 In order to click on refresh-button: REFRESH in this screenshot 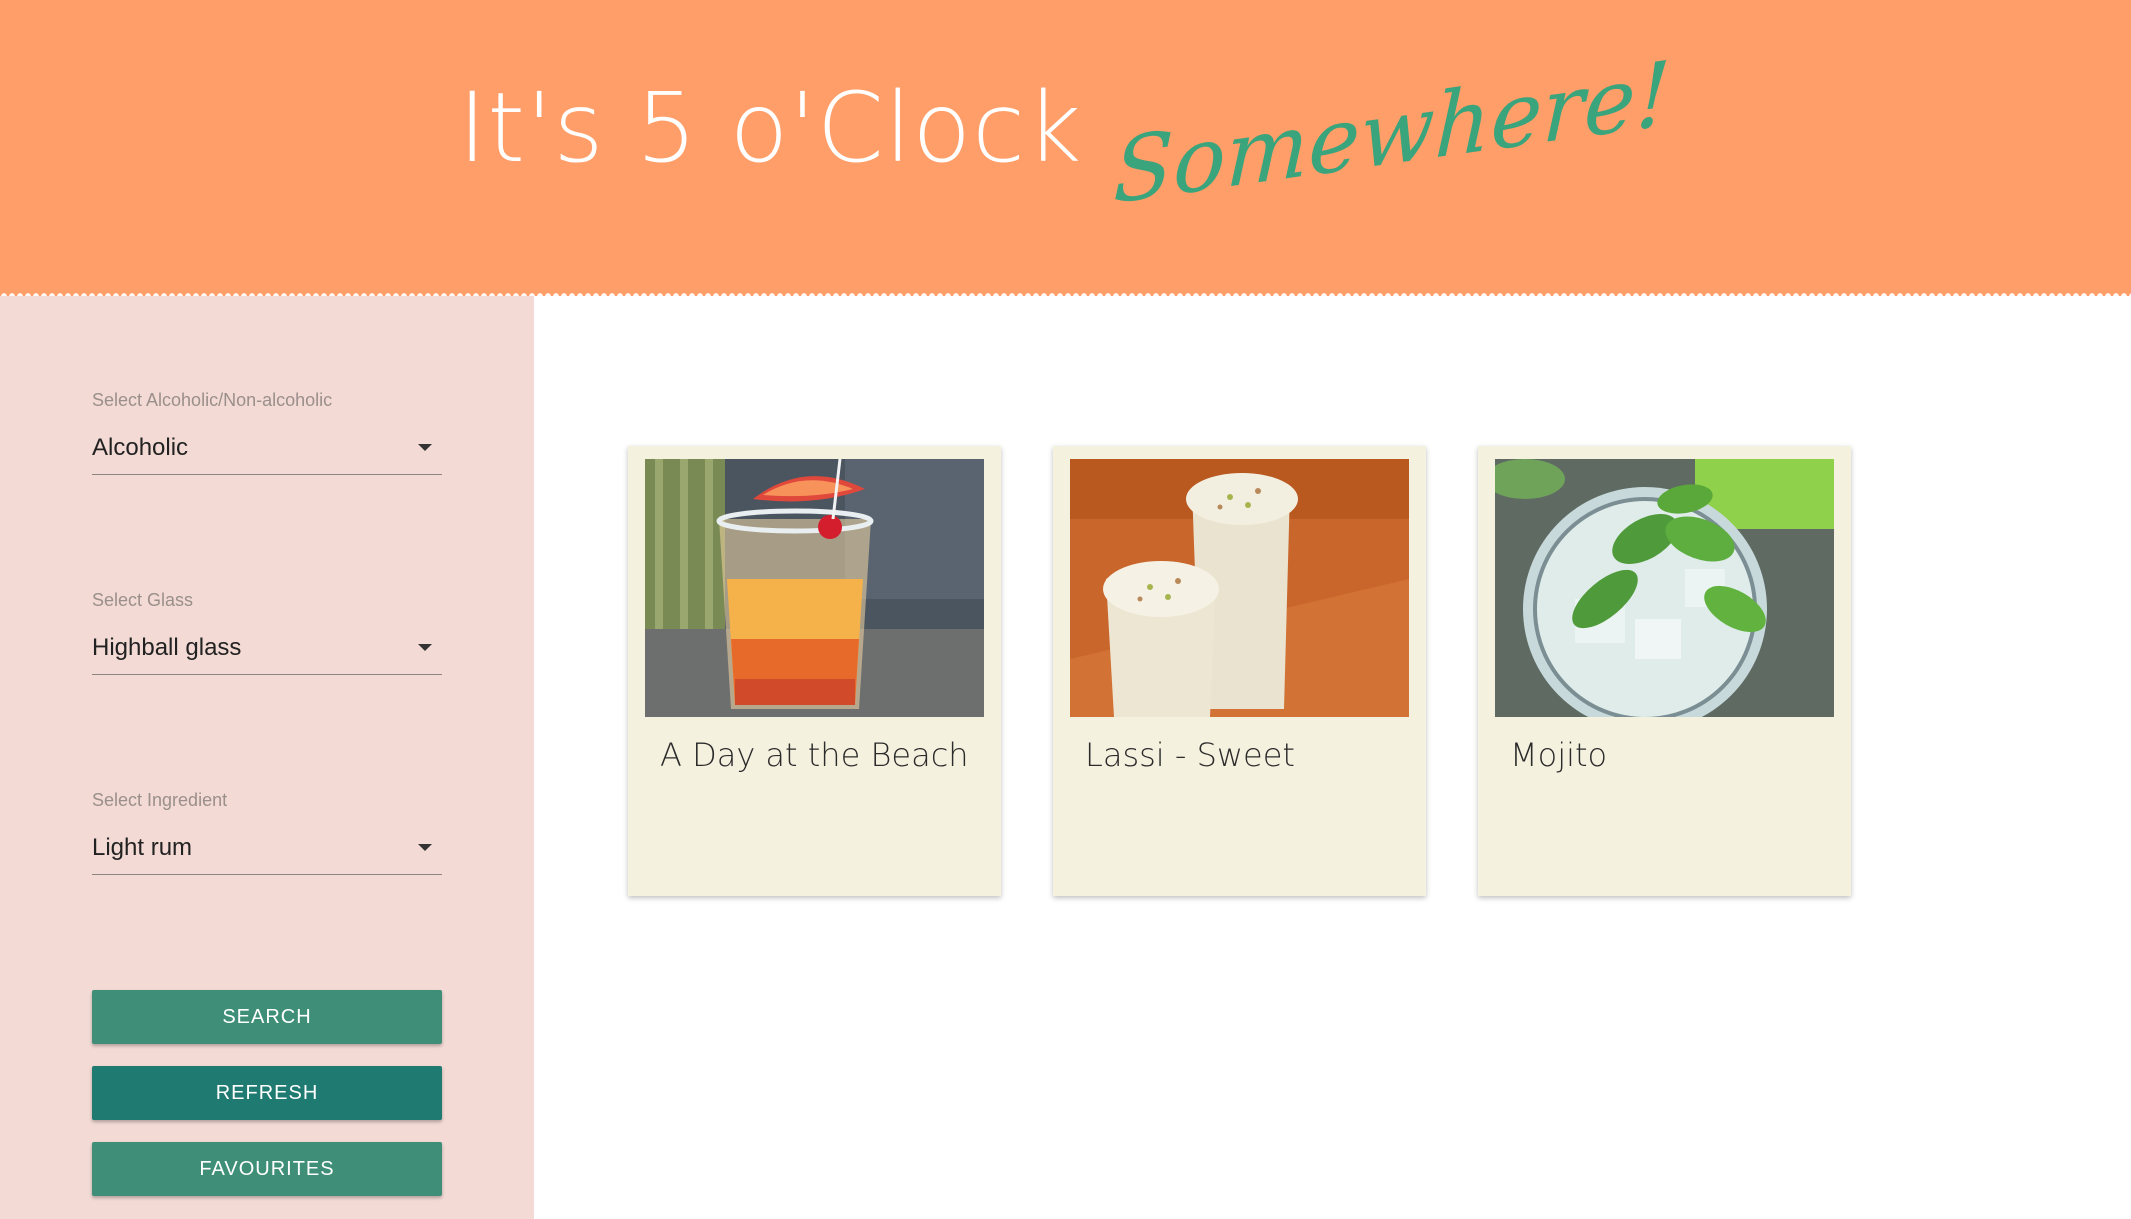, I will do `click(267, 1093)`.